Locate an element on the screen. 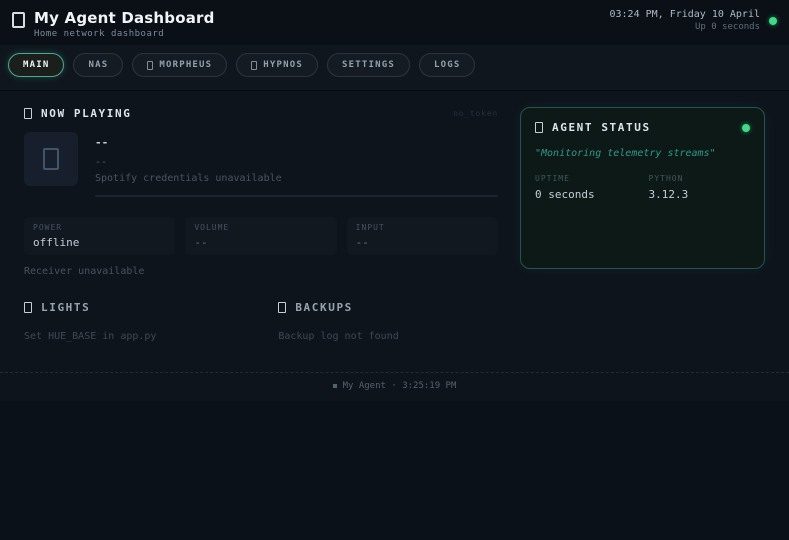 Image resolution: width=789 pixels, height=540 pixels. clock-block: 03:24 PM, Friday 10 April Up 0 seconds is located at coordinates (693, 20).